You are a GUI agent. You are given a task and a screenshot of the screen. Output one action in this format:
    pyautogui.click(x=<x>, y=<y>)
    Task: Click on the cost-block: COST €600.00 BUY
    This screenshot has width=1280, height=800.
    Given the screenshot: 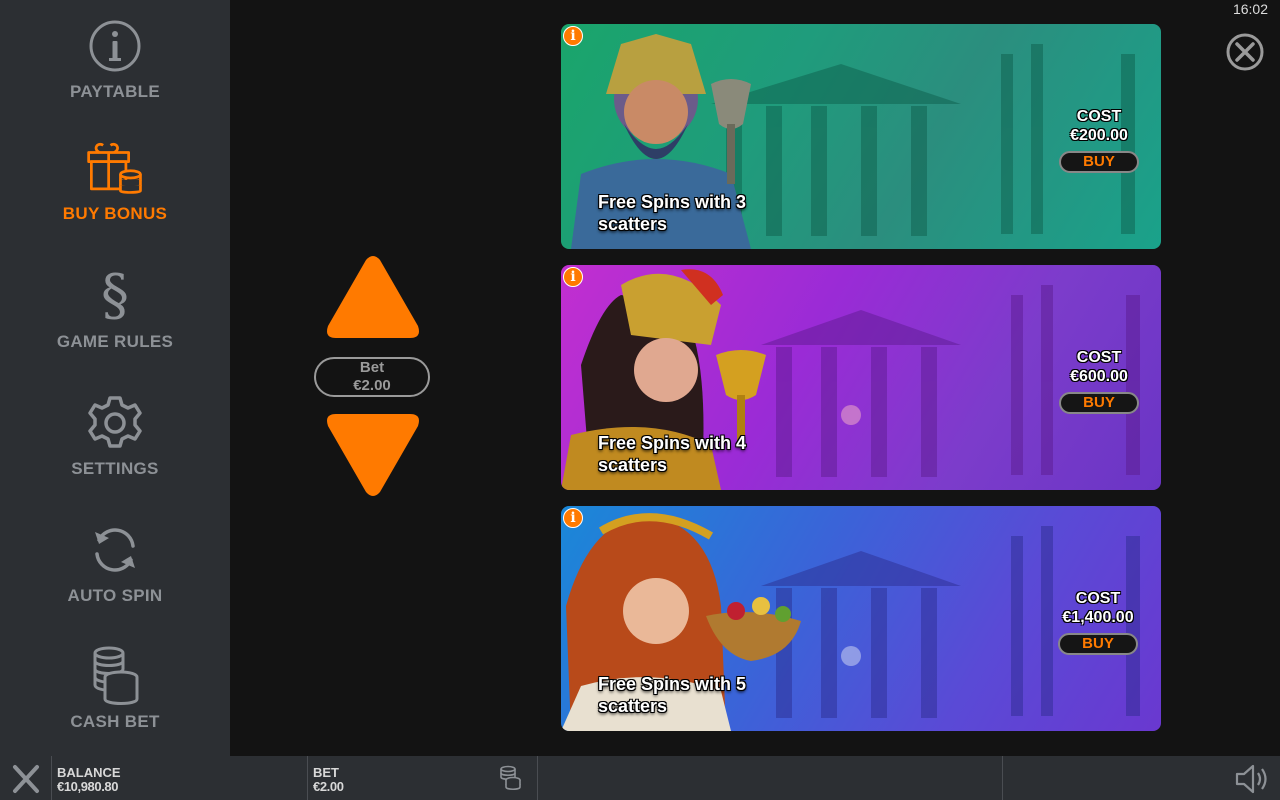 What is the action you would take?
    pyautogui.click(x=1099, y=381)
    